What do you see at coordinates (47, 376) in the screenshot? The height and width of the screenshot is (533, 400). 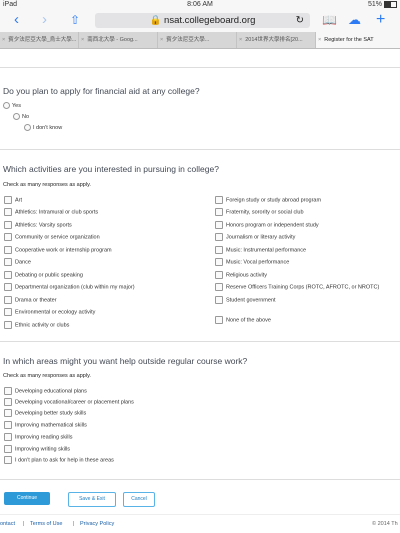 I see `help-areas-instruction: Check as many responses as apply.` at bounding box center [47, 376].